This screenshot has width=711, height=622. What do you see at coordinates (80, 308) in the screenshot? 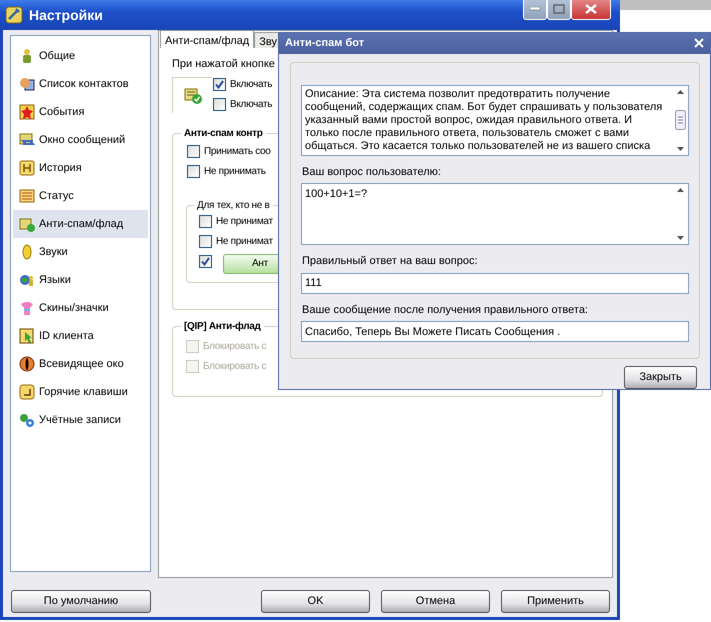
I see `sidebar-item: Скины/значки` at bounding box center [80, 308].